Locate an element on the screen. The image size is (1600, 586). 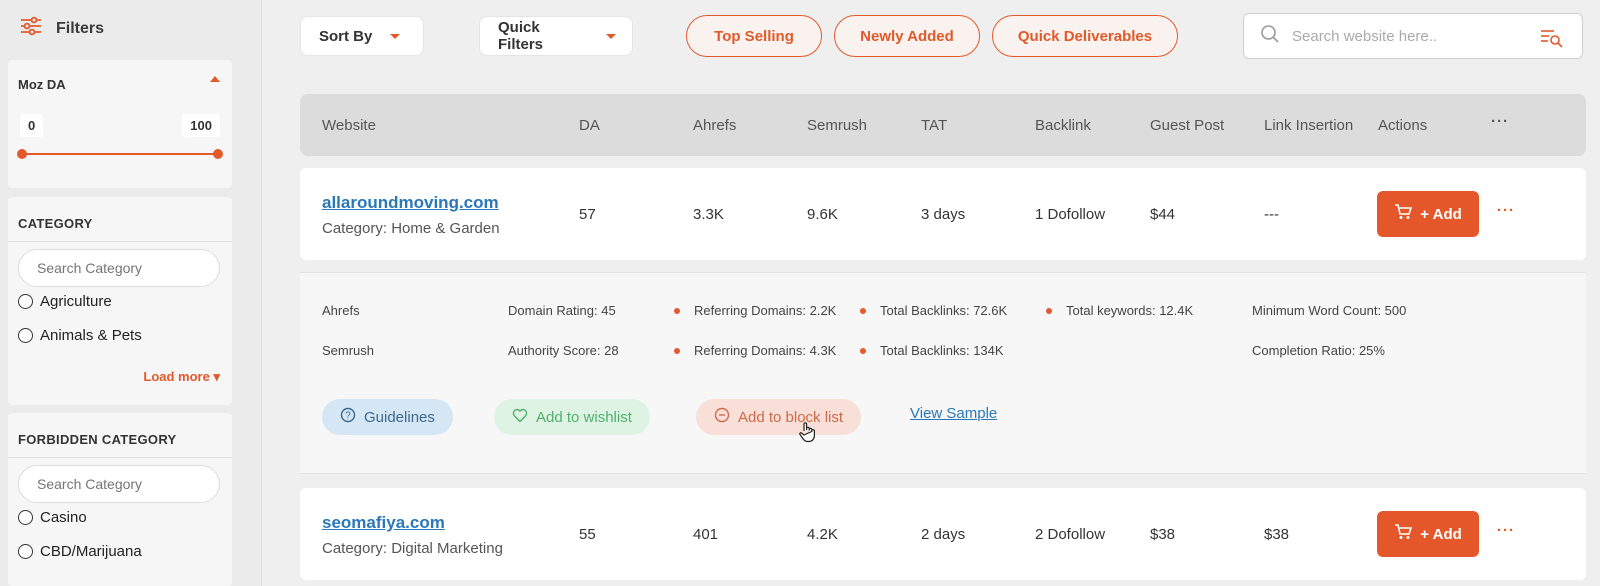
moz-da-slider is located at coordinates (120, 154).